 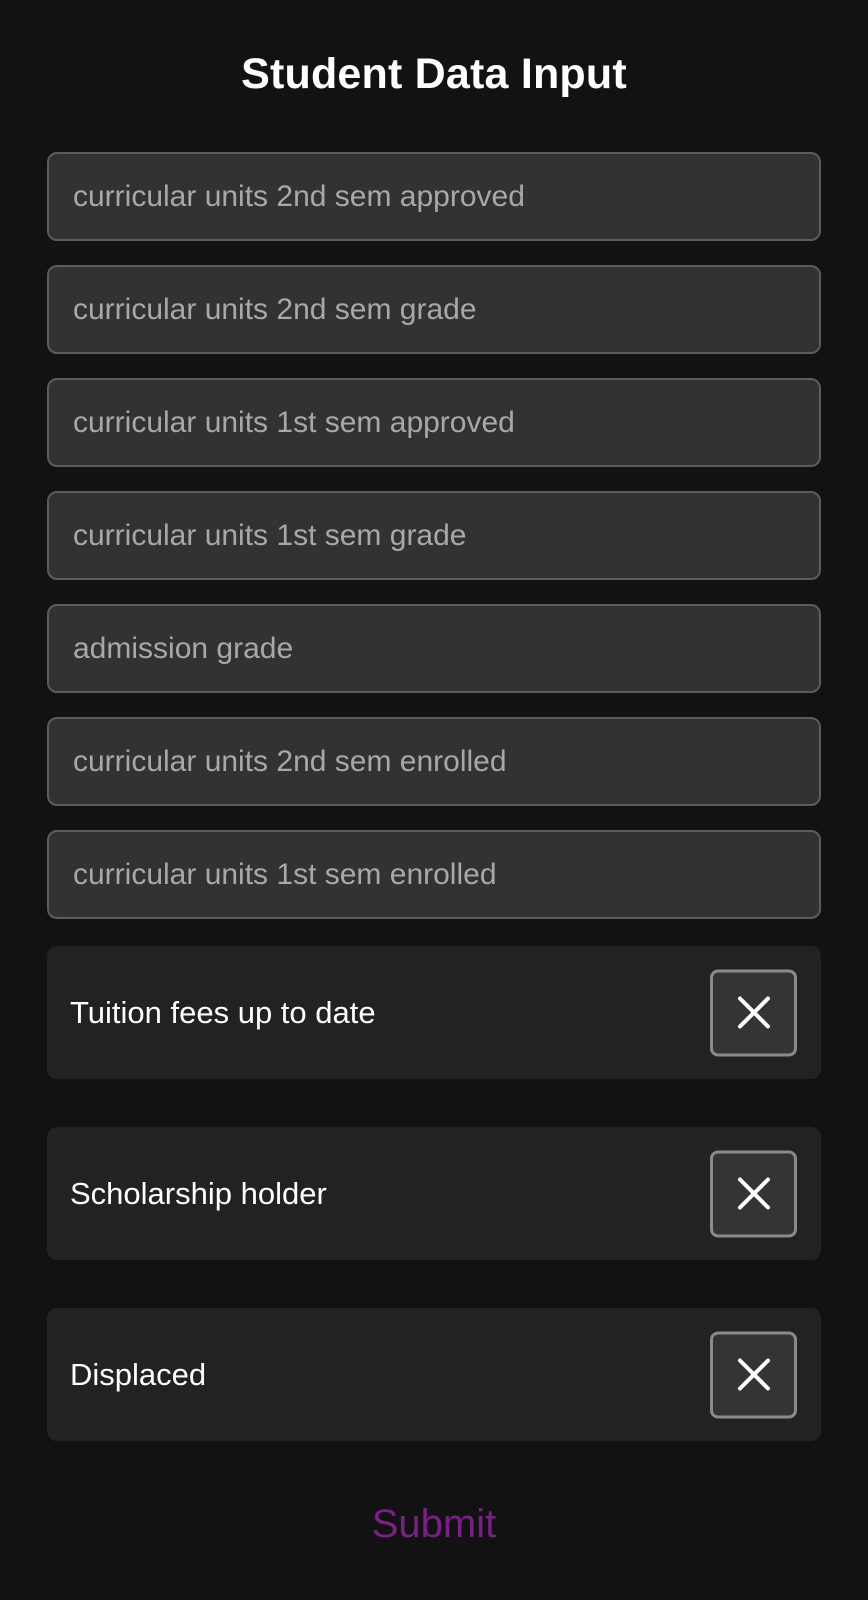 What do you see at coordinates (434, 1012) in the screenshot?
I see `toggle-row-tuition-fees: Tuition fees up to date` at bounding box center [434, 1012].